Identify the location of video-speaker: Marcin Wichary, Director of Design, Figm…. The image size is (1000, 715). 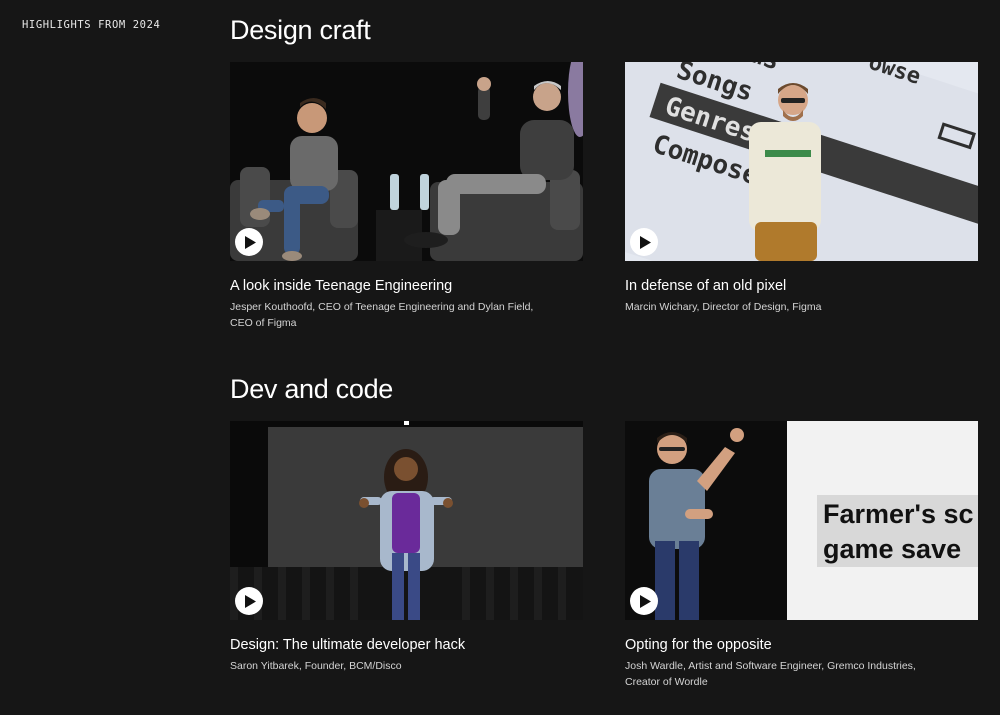
(723, 307).